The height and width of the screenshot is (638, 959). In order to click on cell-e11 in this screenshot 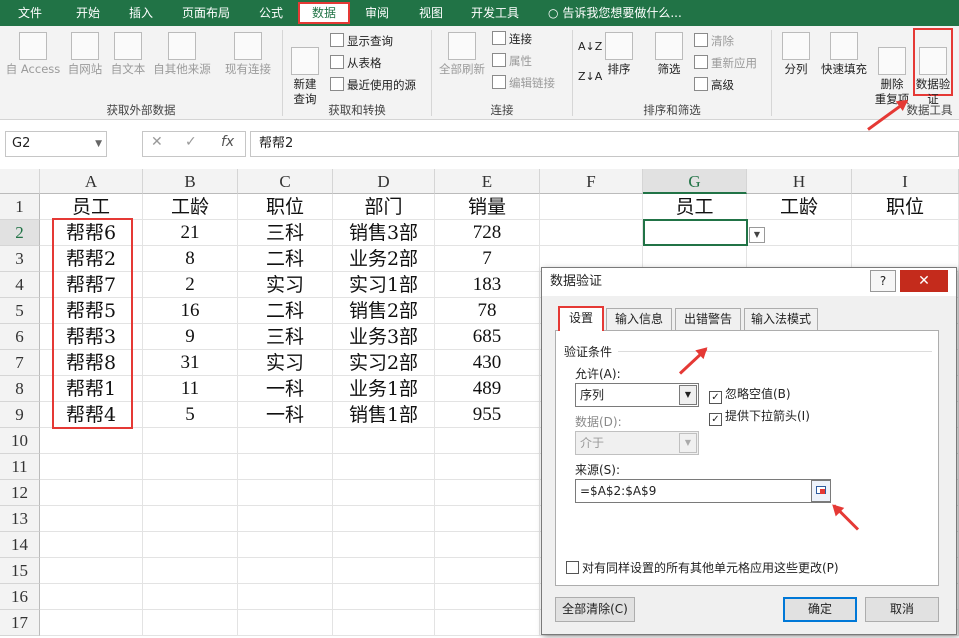, I will do `click(487, 467)`.